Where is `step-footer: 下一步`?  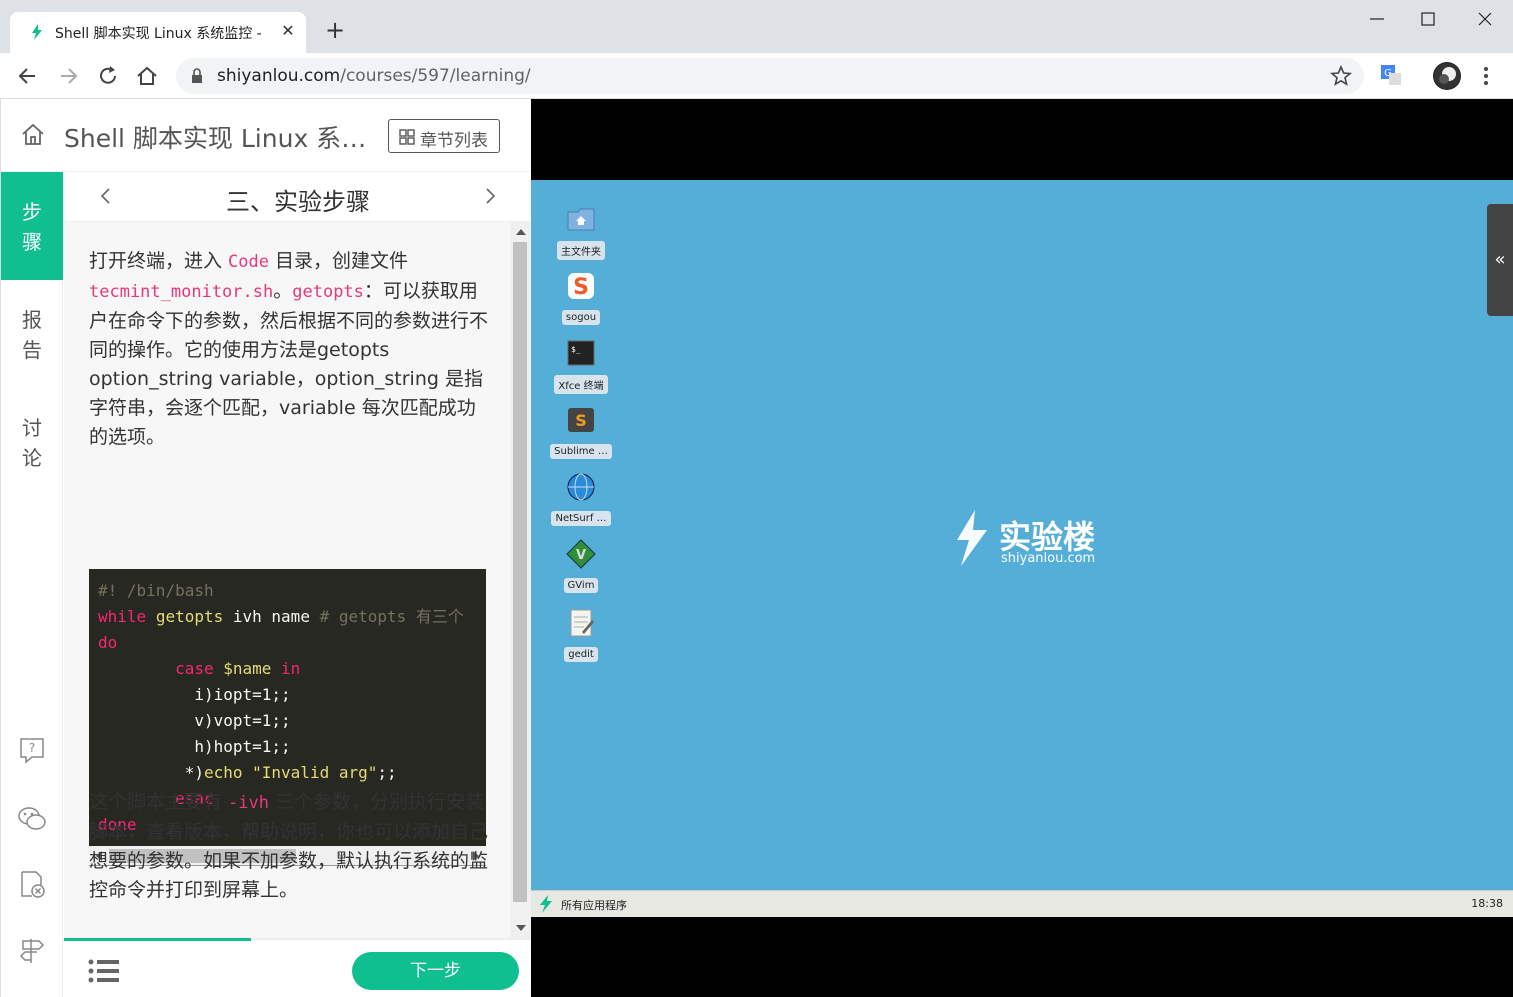
step-footer: 下一步 is located at coordinates (298, 967).